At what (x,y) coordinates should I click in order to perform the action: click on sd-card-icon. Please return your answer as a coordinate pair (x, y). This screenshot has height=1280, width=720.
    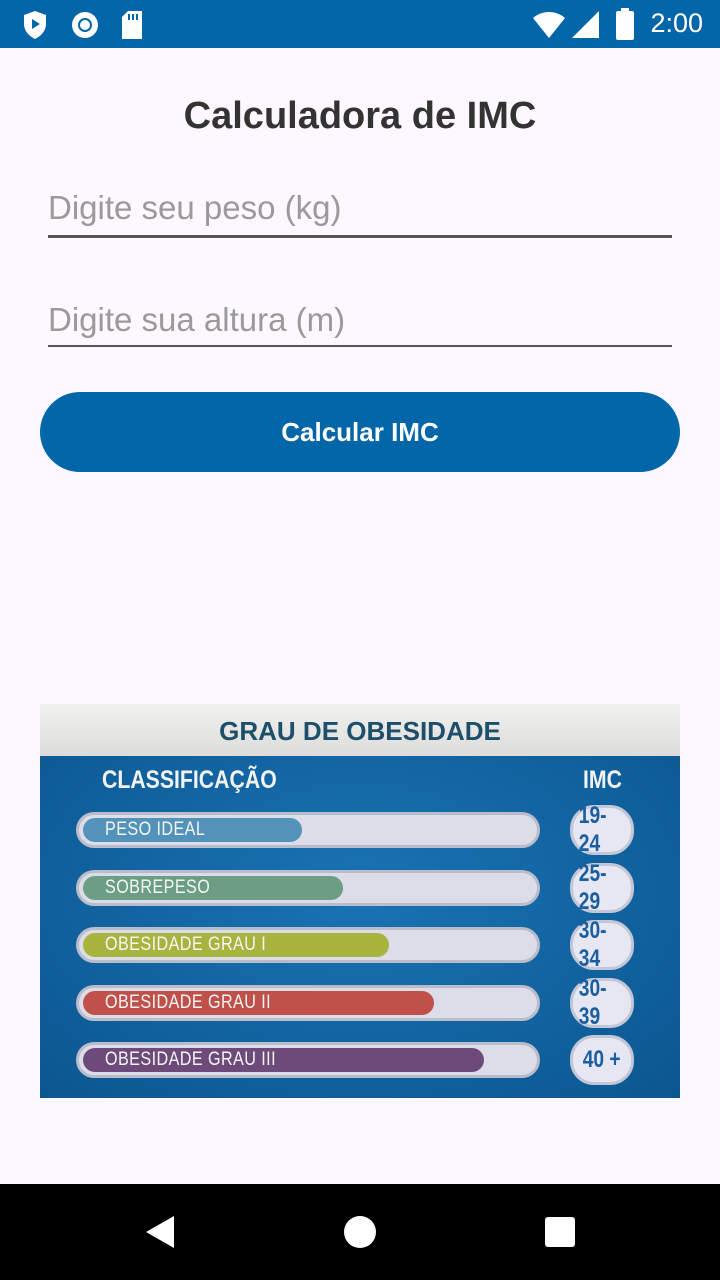
    Looking at the image, I should click on (132, 27).